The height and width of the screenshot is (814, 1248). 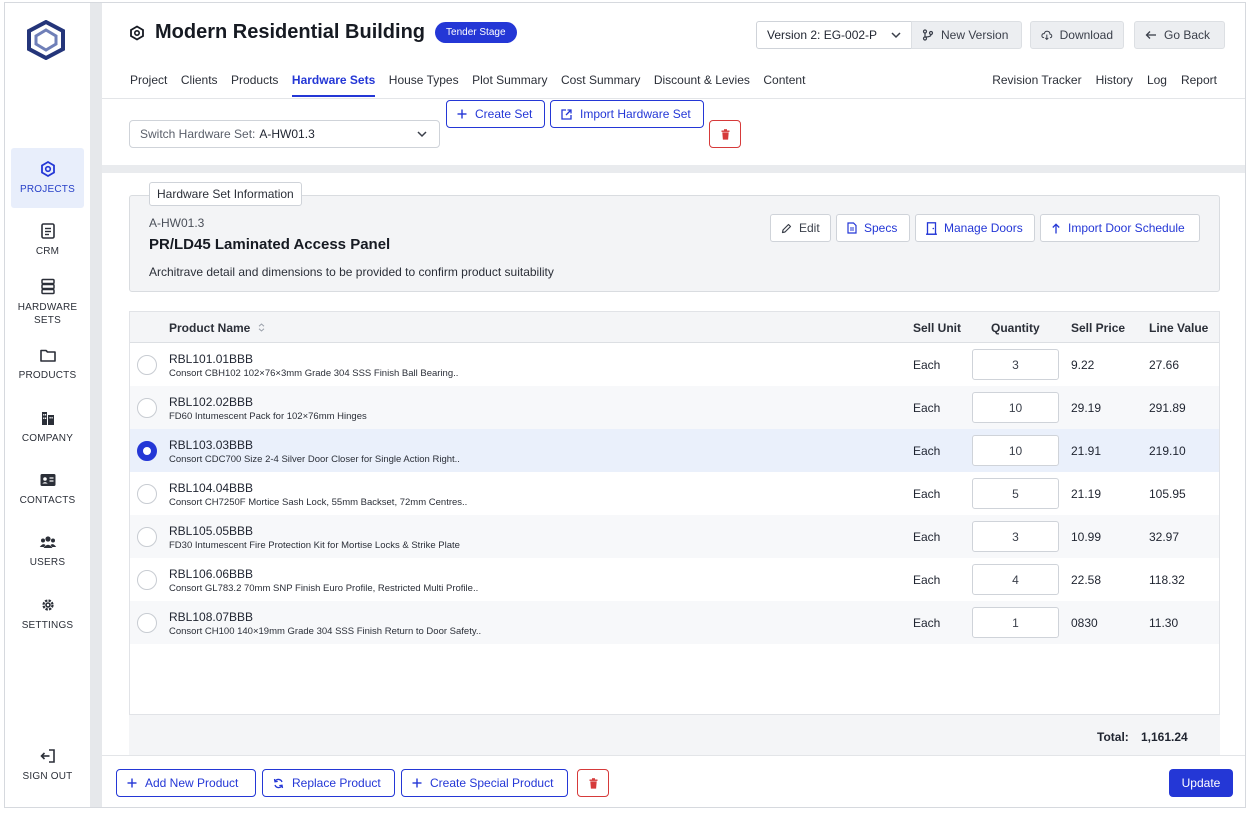 I want to click on go-back-button: Go Back, so click(x=1179, y=35).